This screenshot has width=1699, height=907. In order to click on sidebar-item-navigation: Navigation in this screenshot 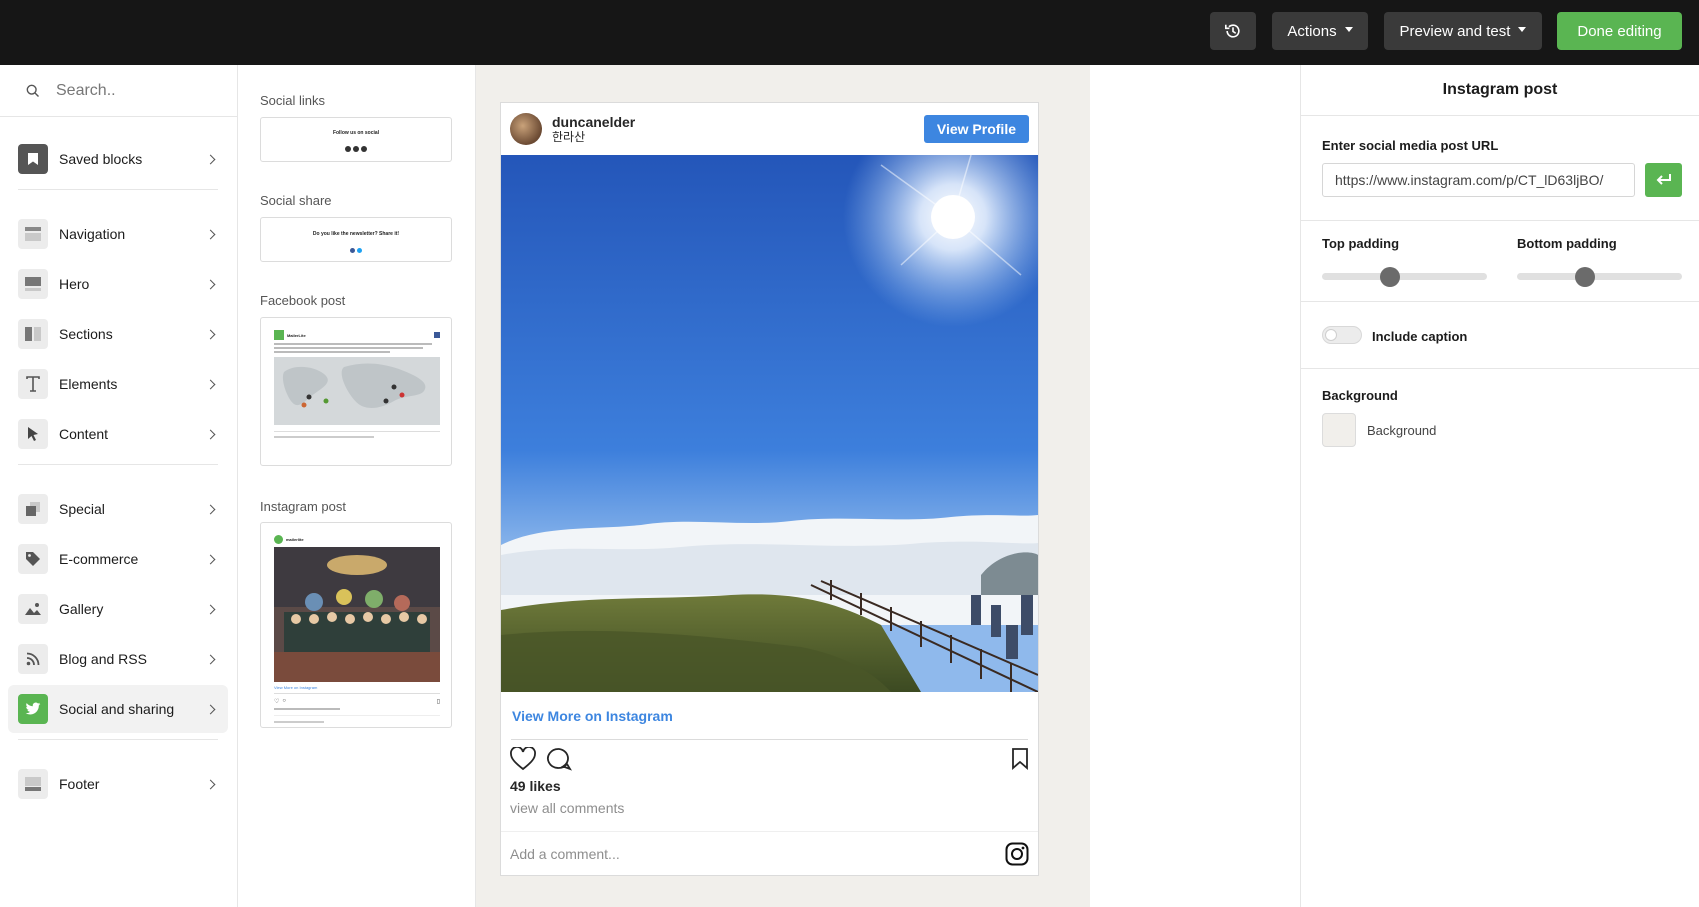, I will do `click(118, 234)`.